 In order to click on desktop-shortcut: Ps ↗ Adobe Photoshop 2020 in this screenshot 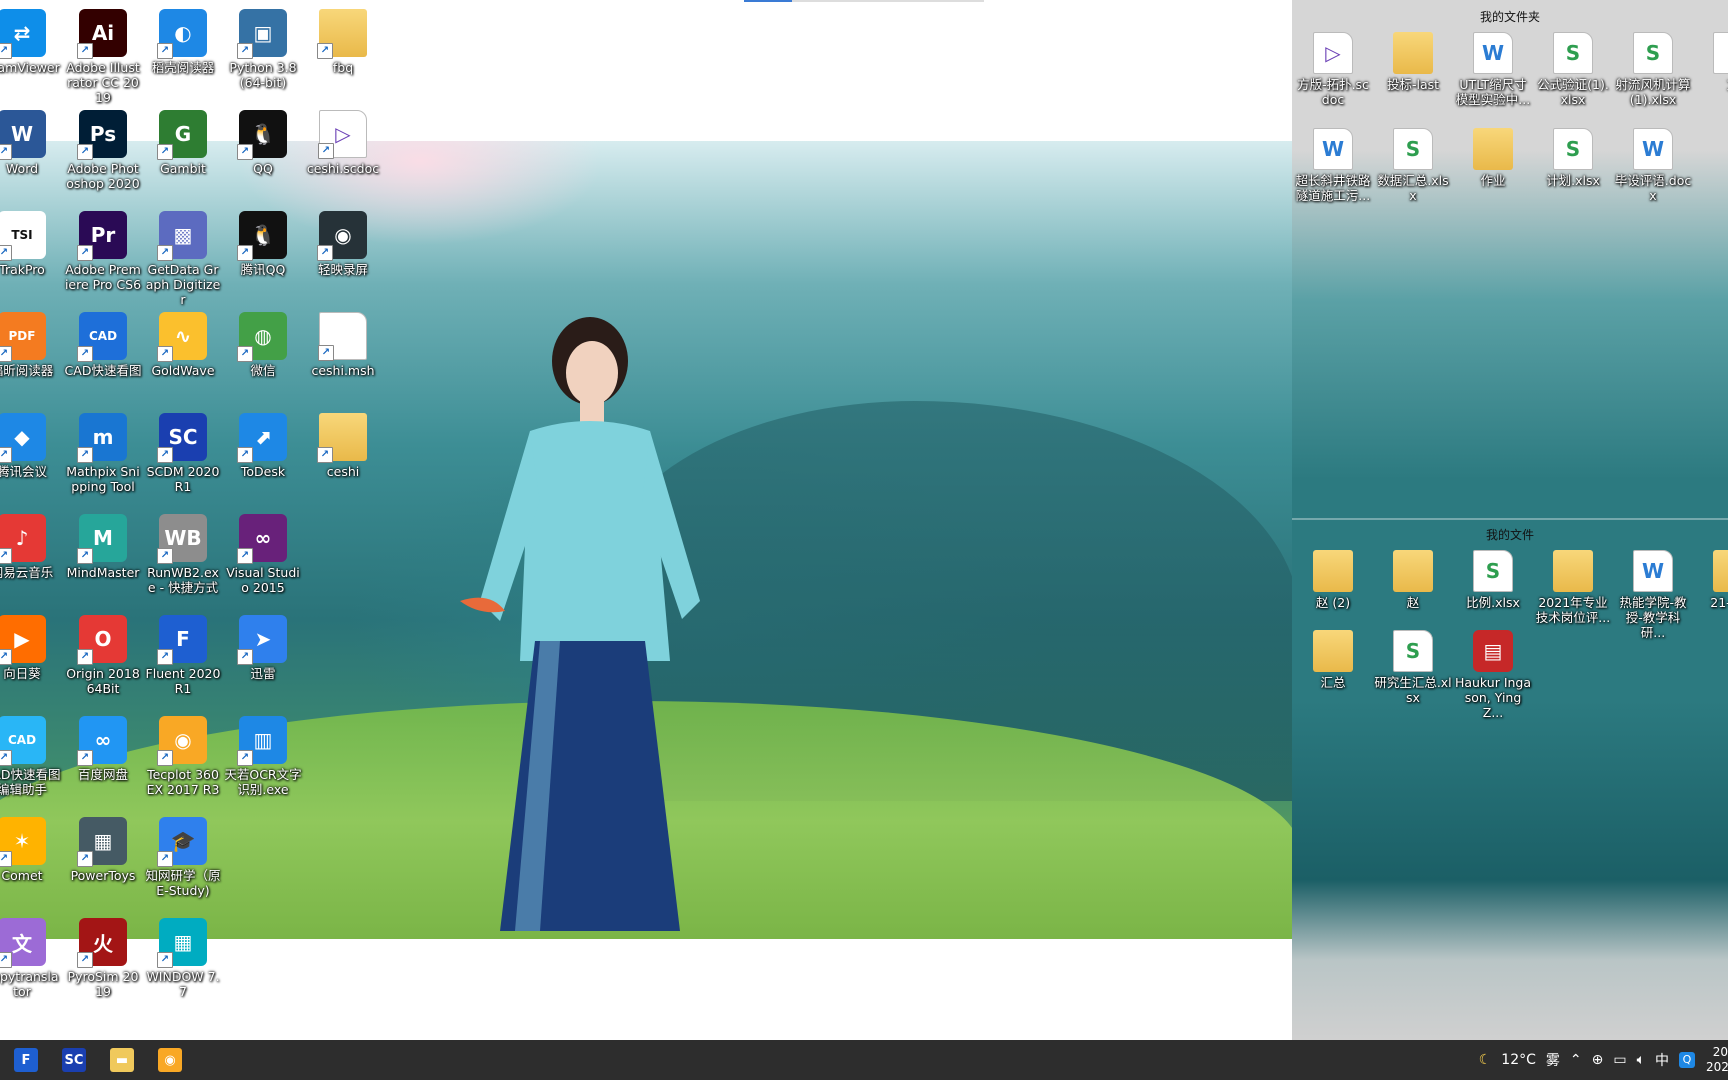, I will do `click(103, 151)`.